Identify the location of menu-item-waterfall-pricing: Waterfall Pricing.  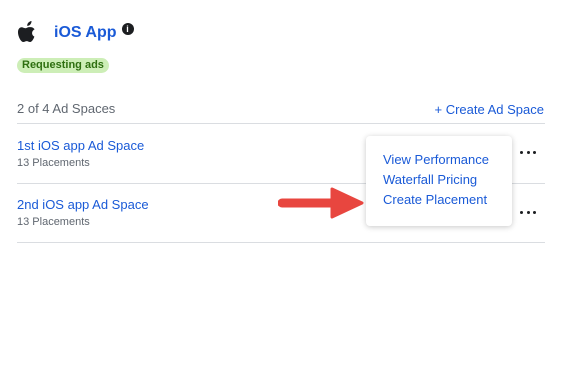
(430, 179).